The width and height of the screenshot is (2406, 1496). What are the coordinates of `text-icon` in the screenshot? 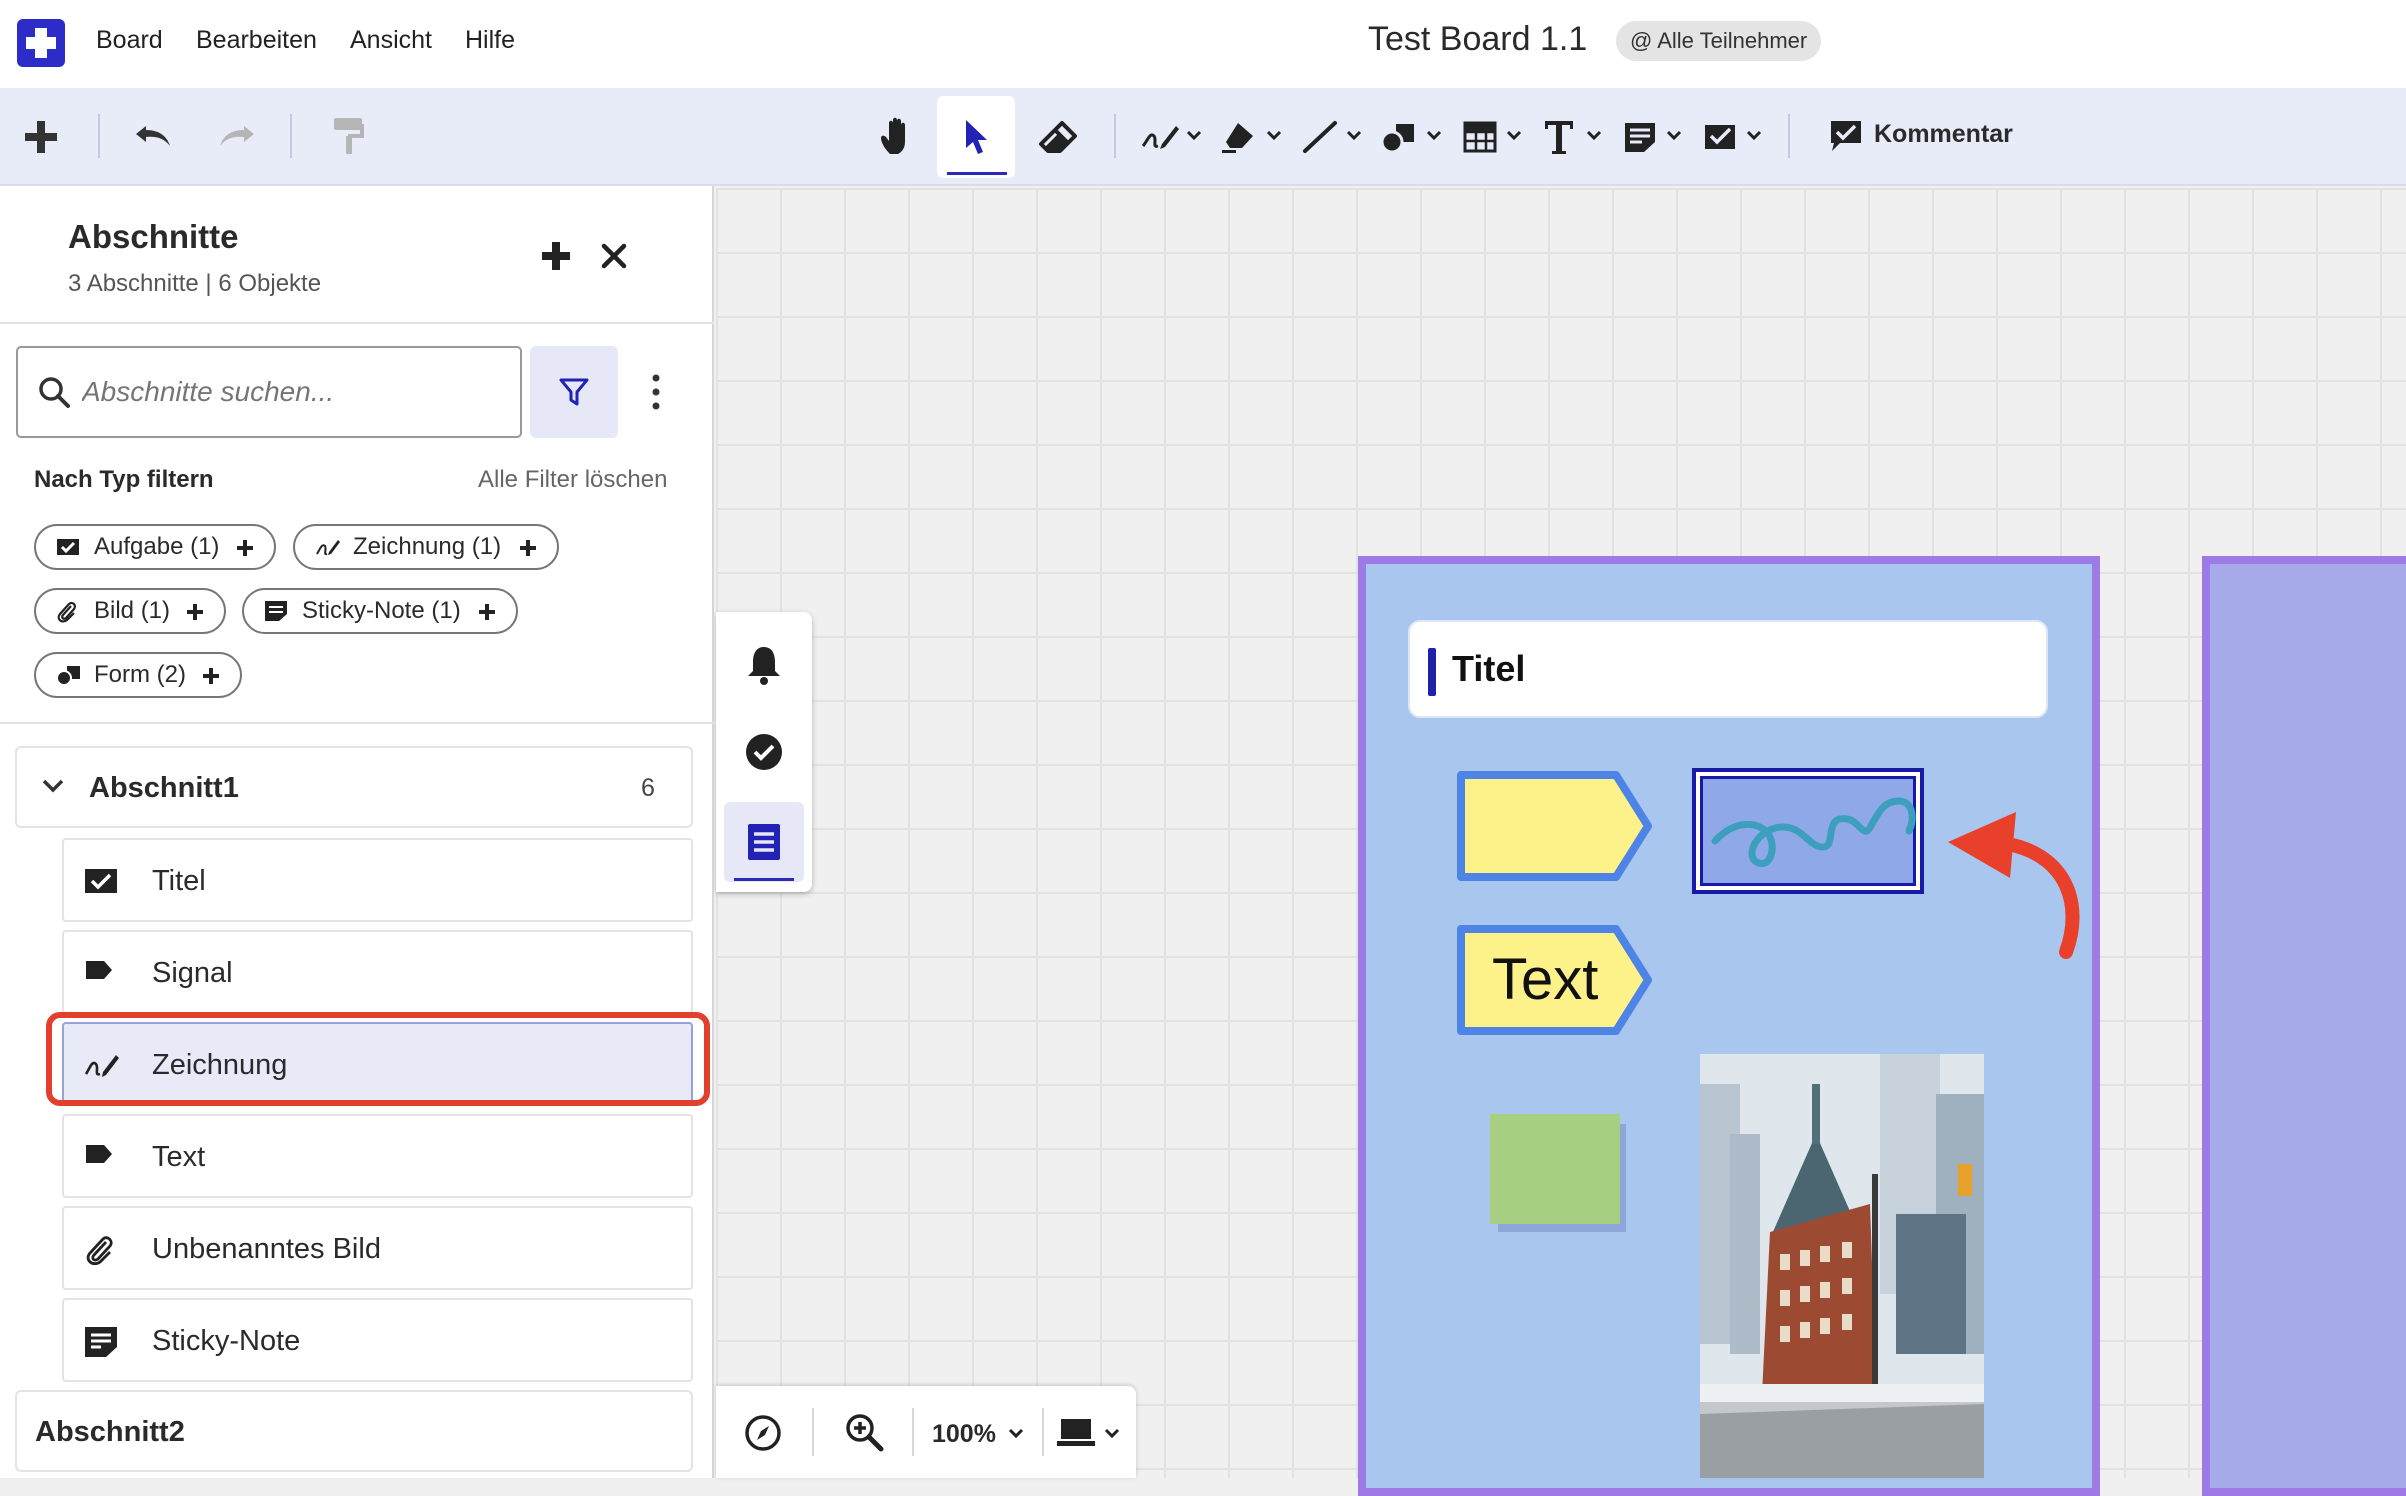 It's located at (1559, 137).